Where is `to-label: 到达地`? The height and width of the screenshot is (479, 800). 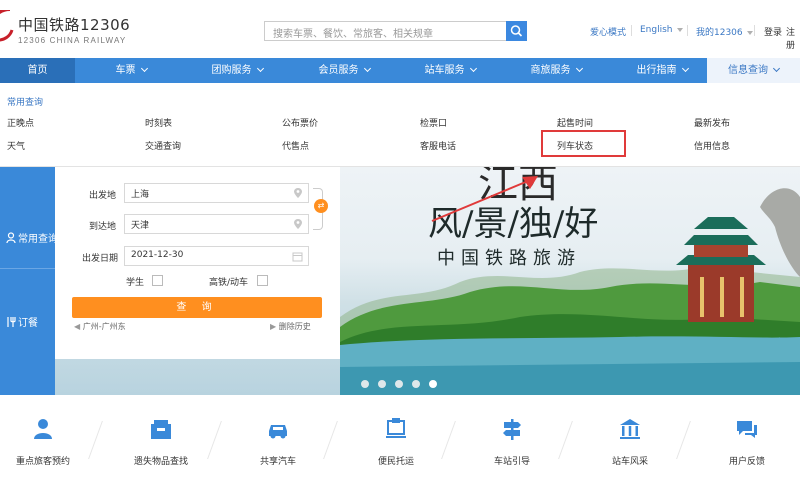 to-label: 到达地 is located at coordinates (102, 227).